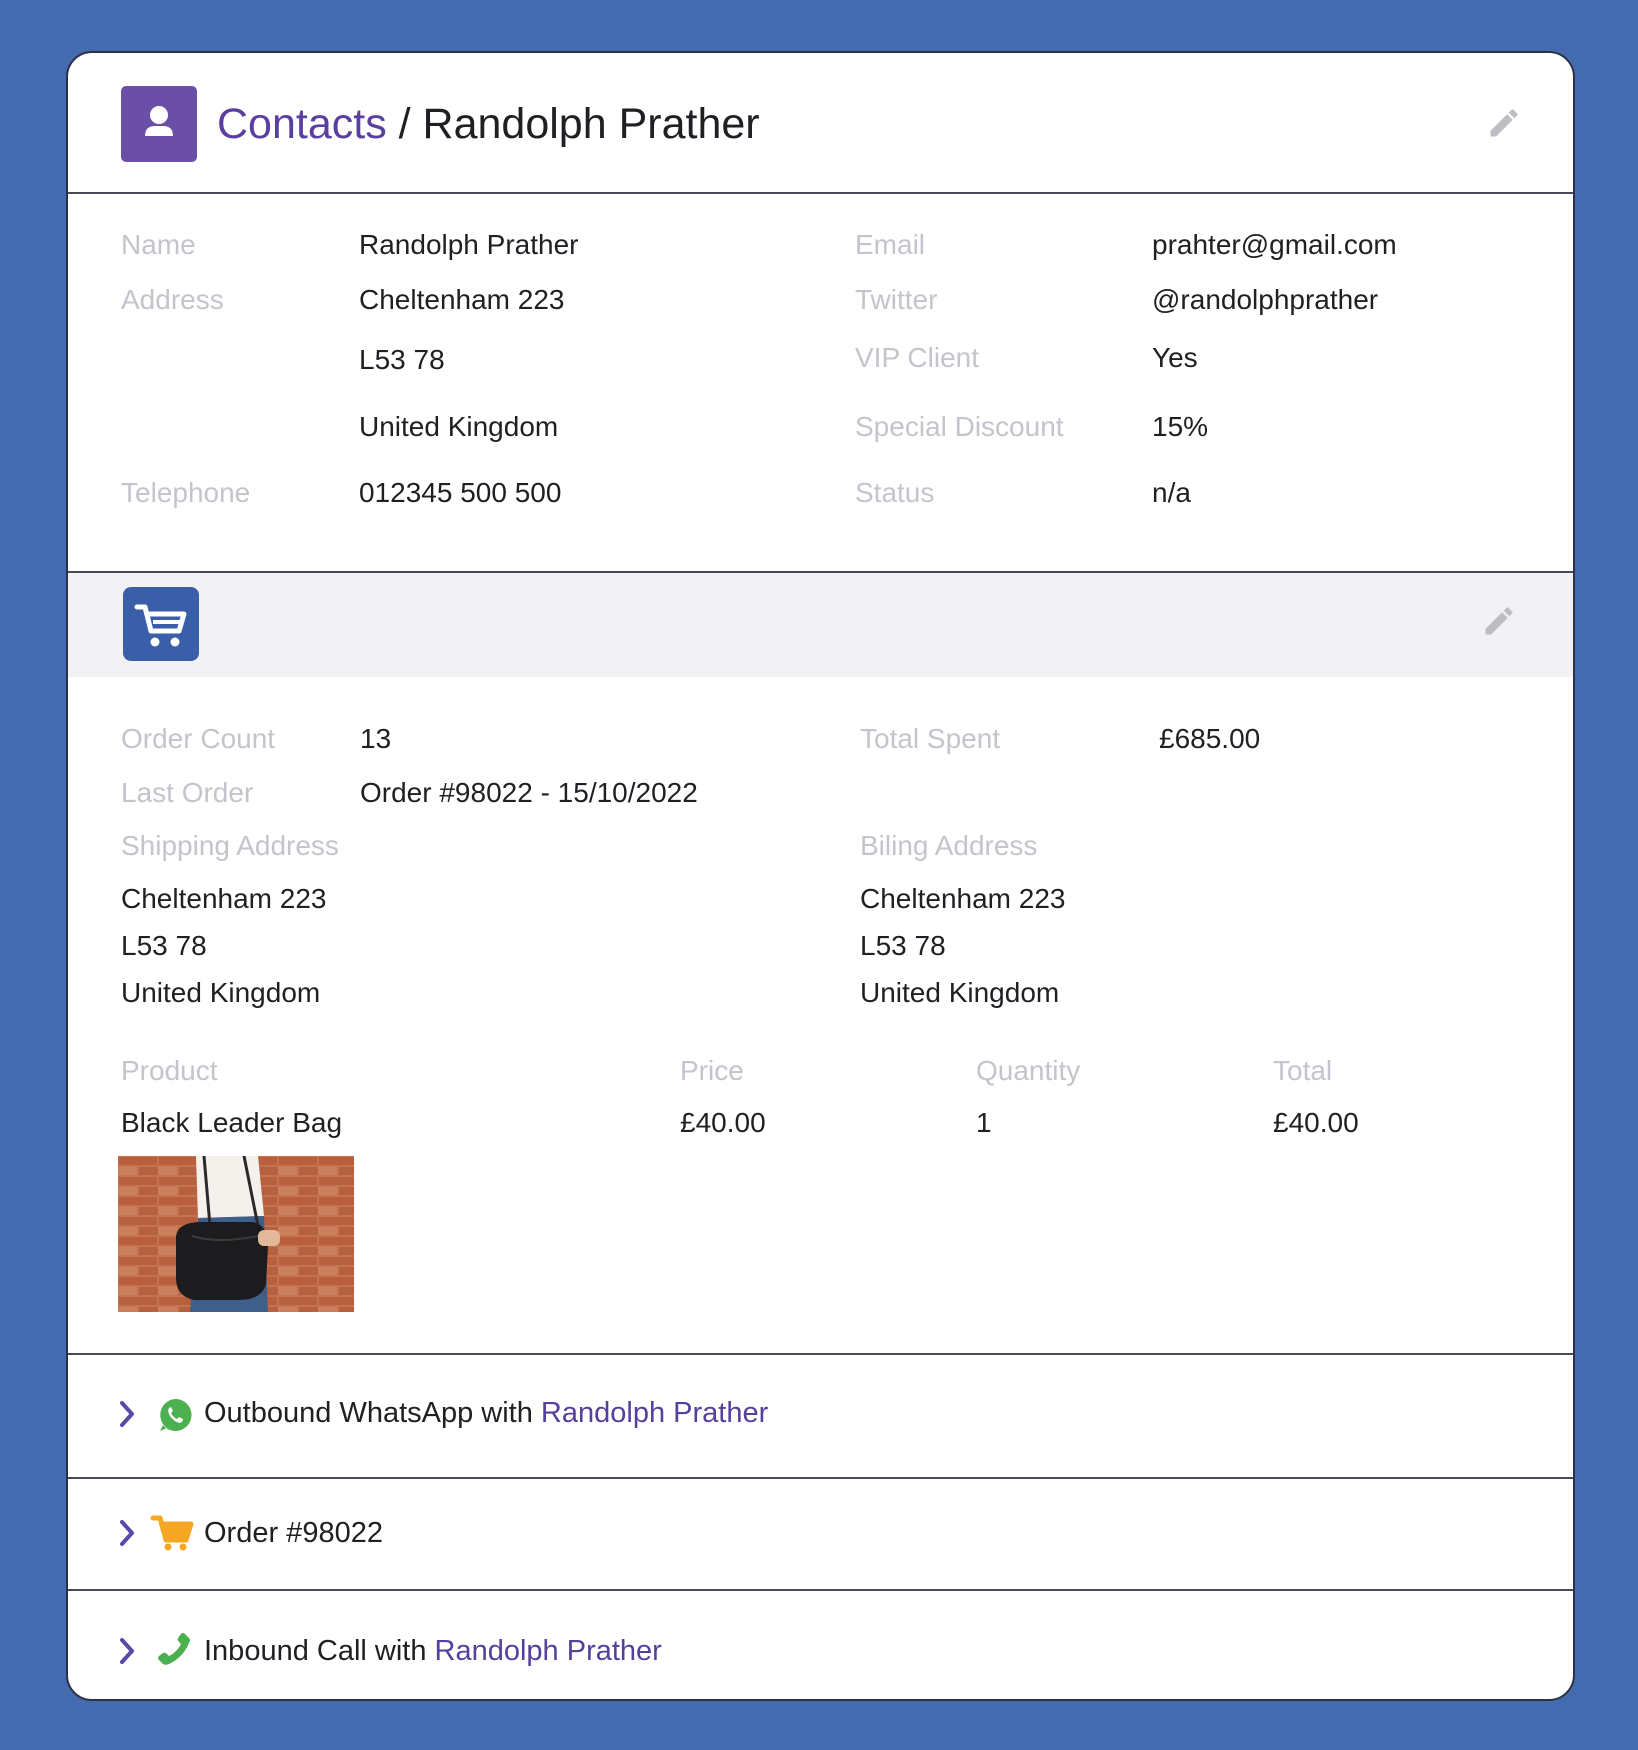 The height and width of the screenshot is (1750, 1638). I want to click on activity-title: Inbound Call with Randolph Prather, so click(433, 1651).